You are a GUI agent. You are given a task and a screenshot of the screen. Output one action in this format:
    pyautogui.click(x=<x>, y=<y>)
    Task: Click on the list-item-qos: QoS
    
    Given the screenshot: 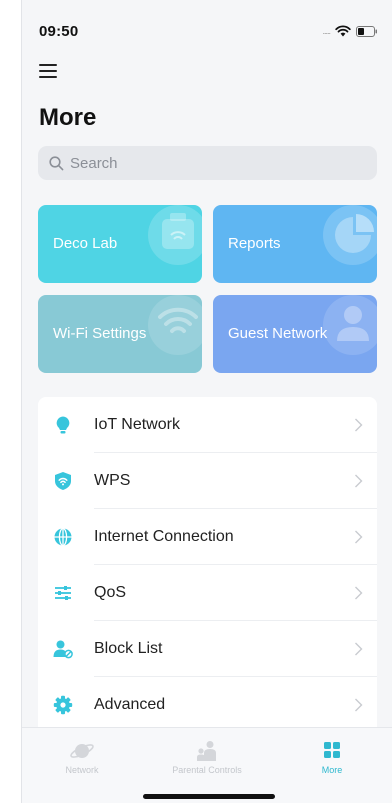 What is the action you would take?
    pyautogui.click(x=207, y=593)
    